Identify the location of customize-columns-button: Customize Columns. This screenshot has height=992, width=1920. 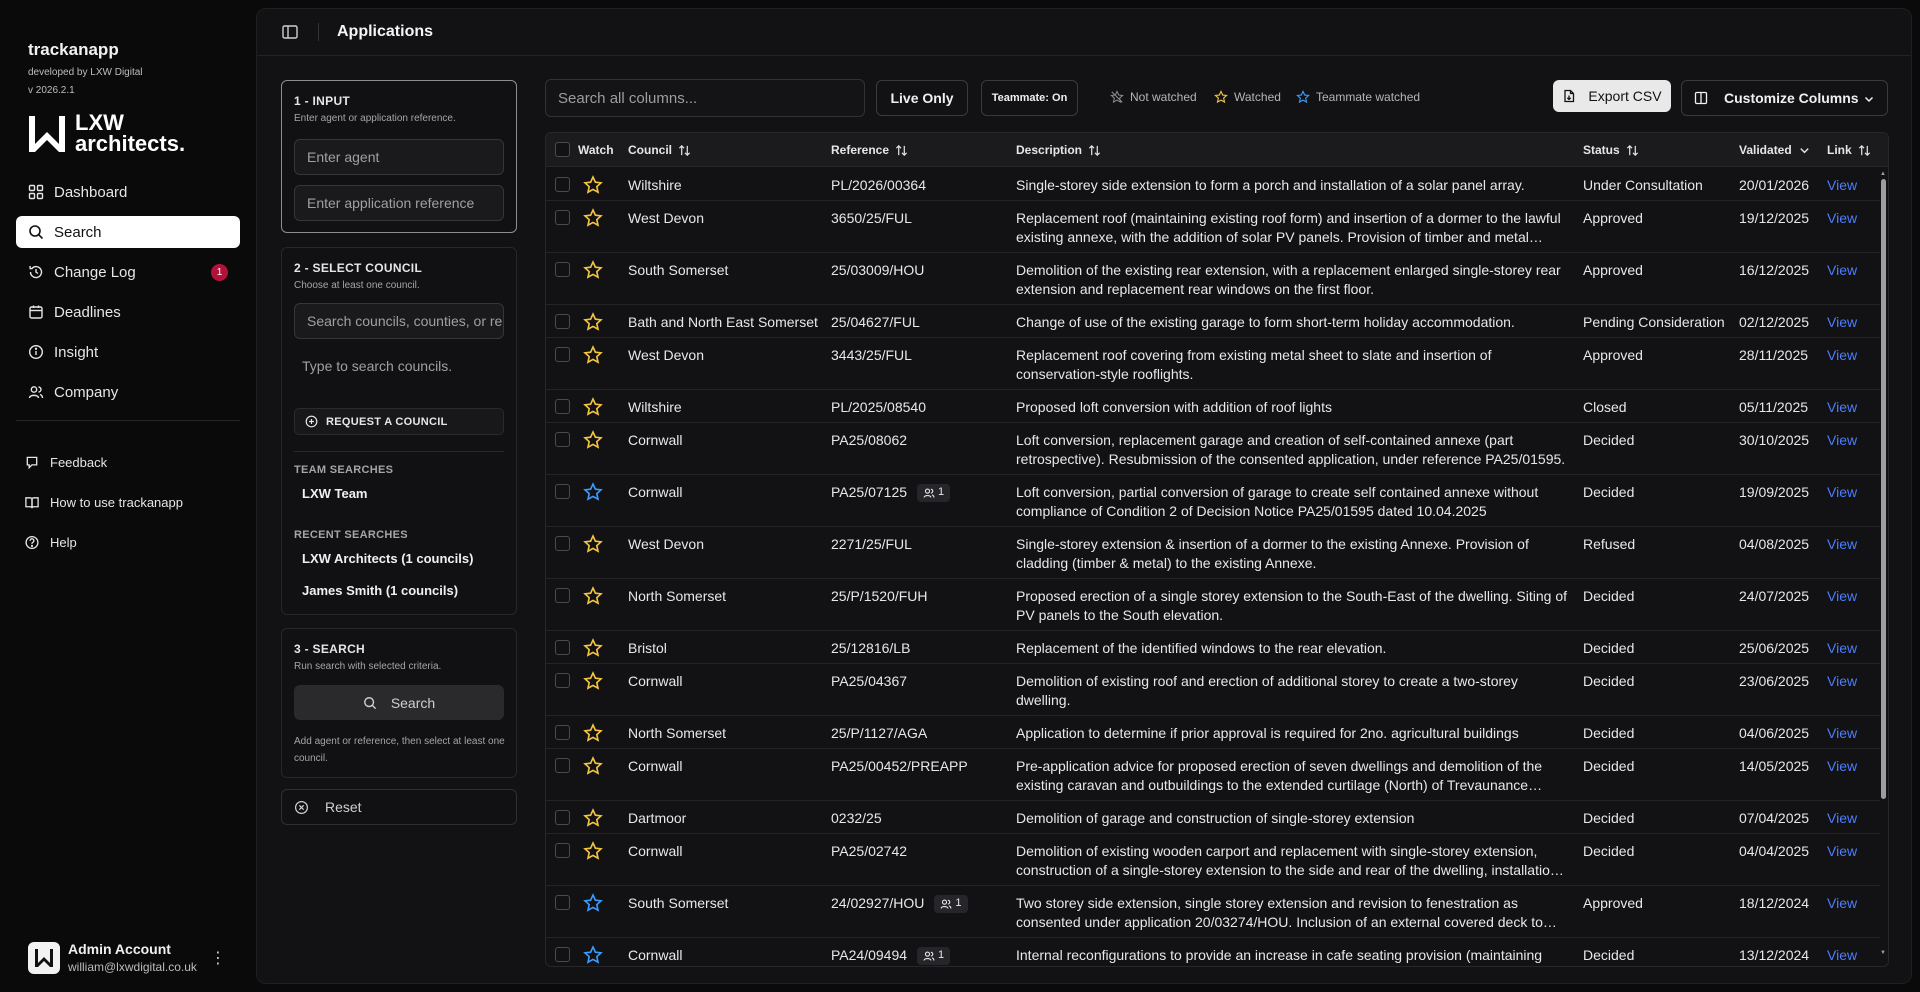
(1784, 98).